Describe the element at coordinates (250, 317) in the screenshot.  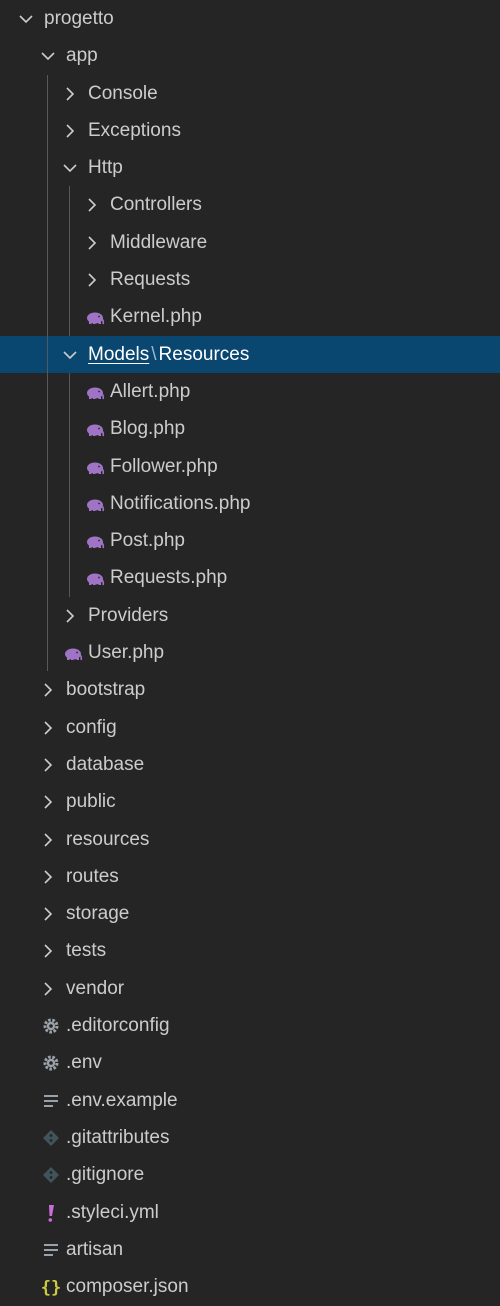
I see `tree-file-kernel-php: Kernel.php` at that location.